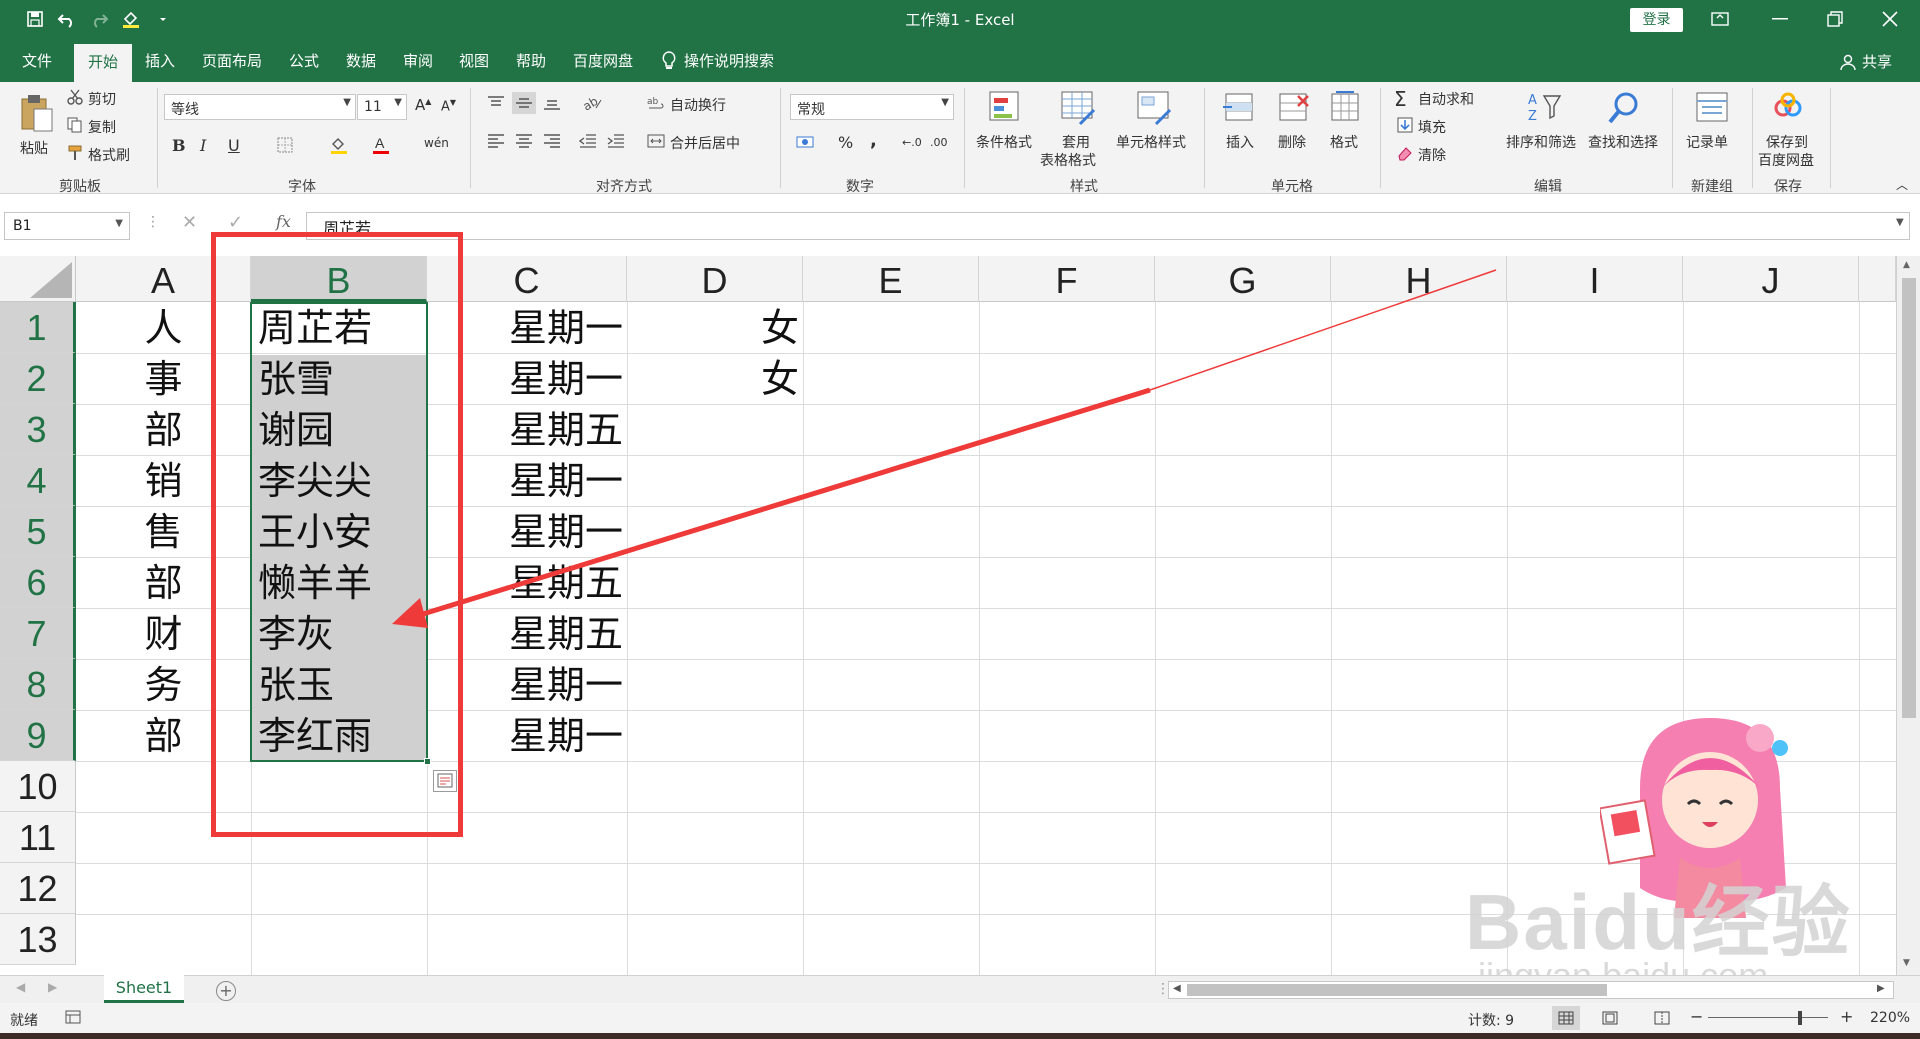  What do you see at coordinates (1787, 142) in the screenshot?
I see `save-netdisk-label1: 保存到` at bounding box center [1787, 142].